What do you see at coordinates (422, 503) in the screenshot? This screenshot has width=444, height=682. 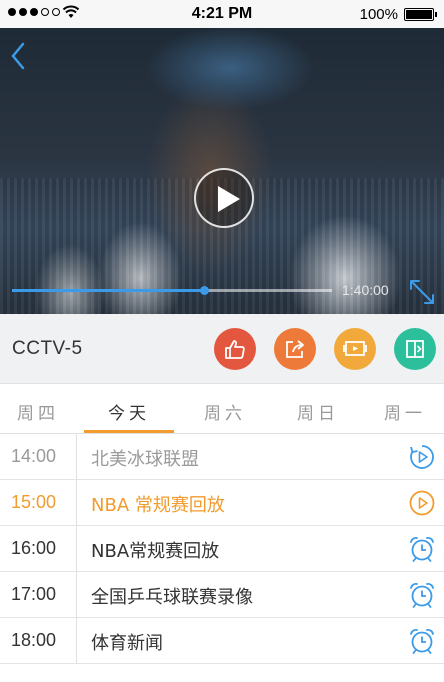 I see `play-icon` at bounding box center [422, 503].